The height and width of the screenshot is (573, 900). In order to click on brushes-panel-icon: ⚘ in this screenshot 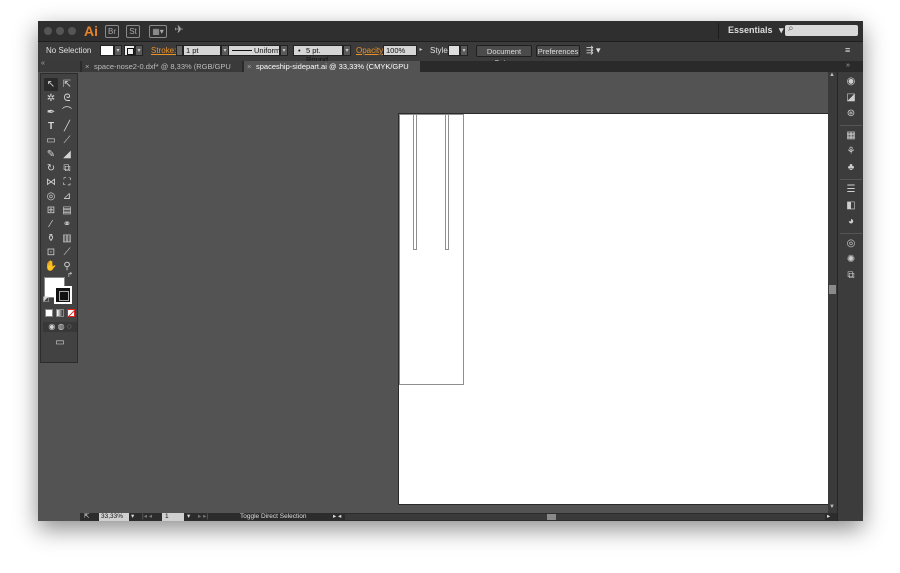, I will do `click(851, 152)`.